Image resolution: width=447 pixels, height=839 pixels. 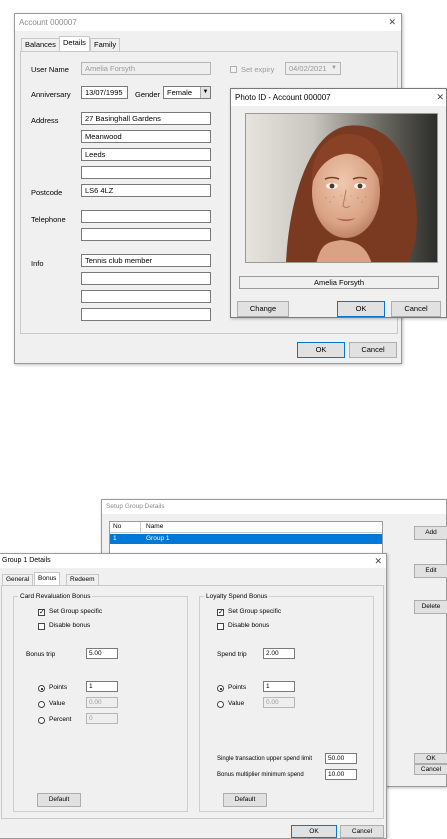 I want to click on tab-bonus: Bonus, so click(x=47, y=578).